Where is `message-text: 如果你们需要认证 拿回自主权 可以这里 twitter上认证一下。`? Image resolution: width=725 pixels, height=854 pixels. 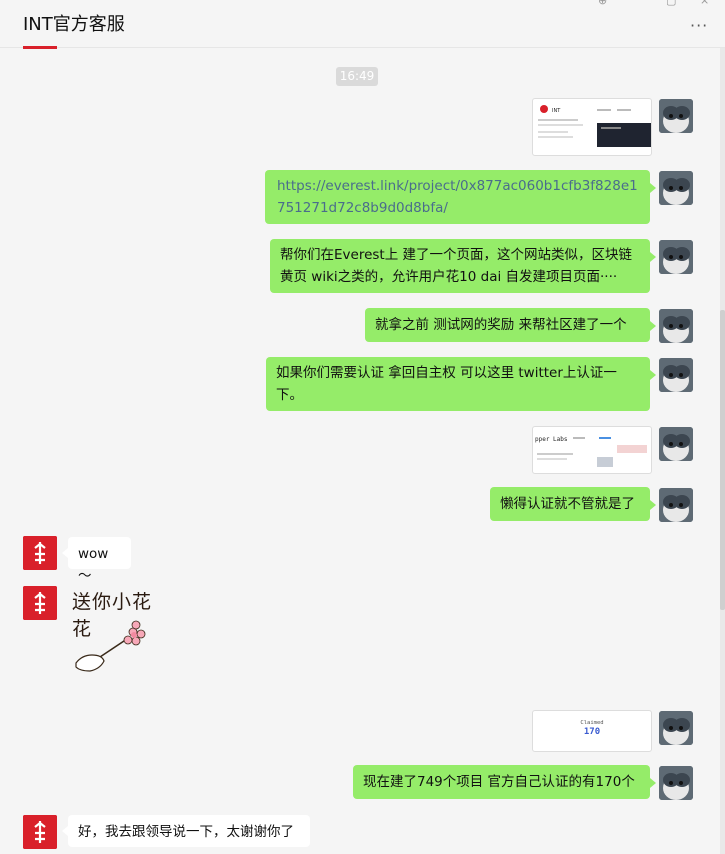 message-text: 如果你们需要认证 拿回自主权 可以这里 twitter上认证一下。 is located at coordinates (446, 384).